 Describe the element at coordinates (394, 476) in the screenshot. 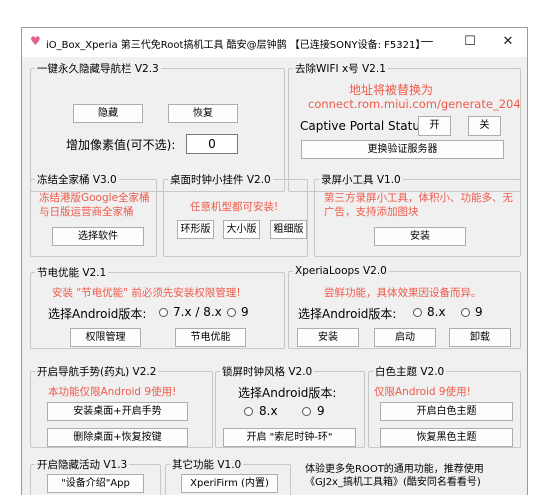

I see `footer-recommendation-note: 体验更多免ROOT的通用功能，推荐使用《GJ2x_搞机工具箱》(酷安同名看看号)` at that location.